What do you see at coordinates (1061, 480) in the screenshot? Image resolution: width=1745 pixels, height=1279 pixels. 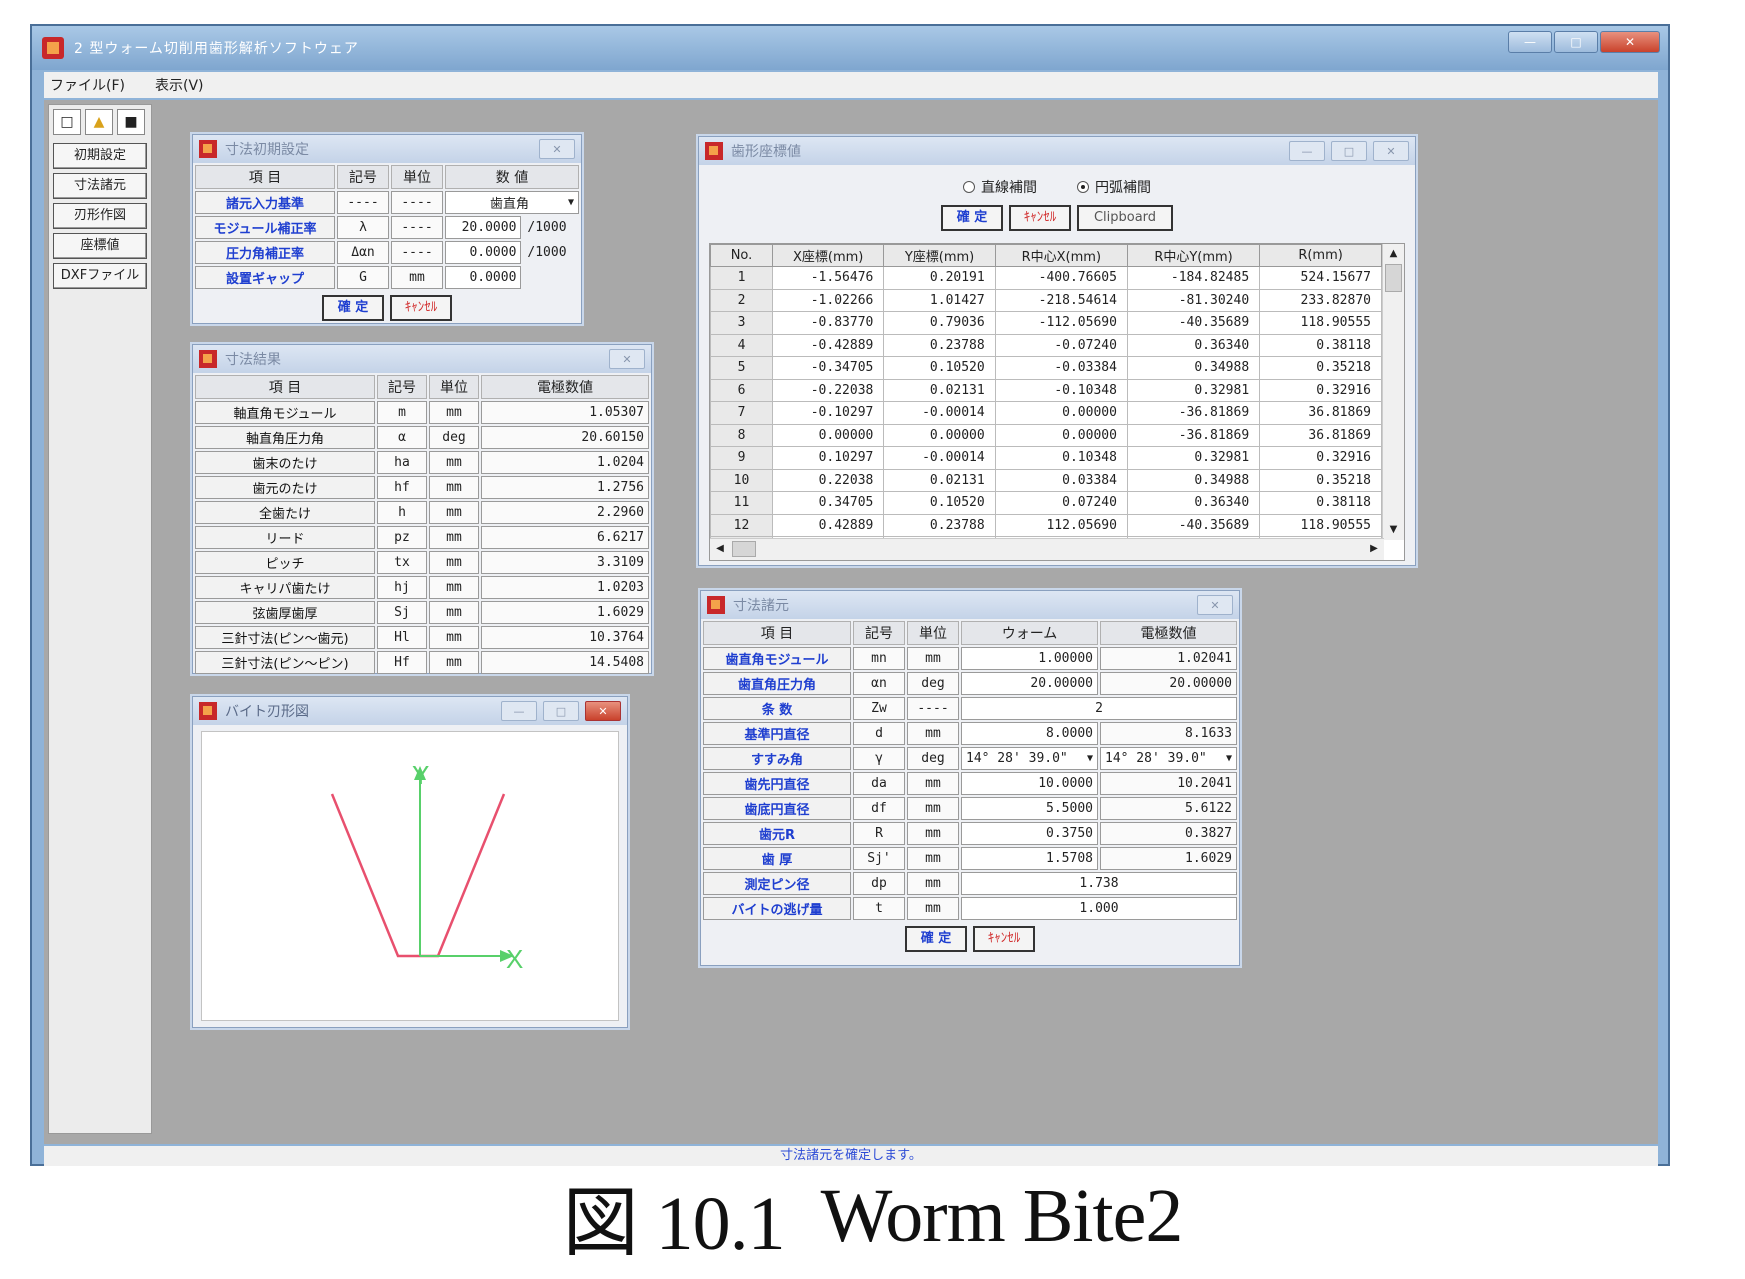 I see `cell-value: 0.03384` at bounding box center [1061, 480].